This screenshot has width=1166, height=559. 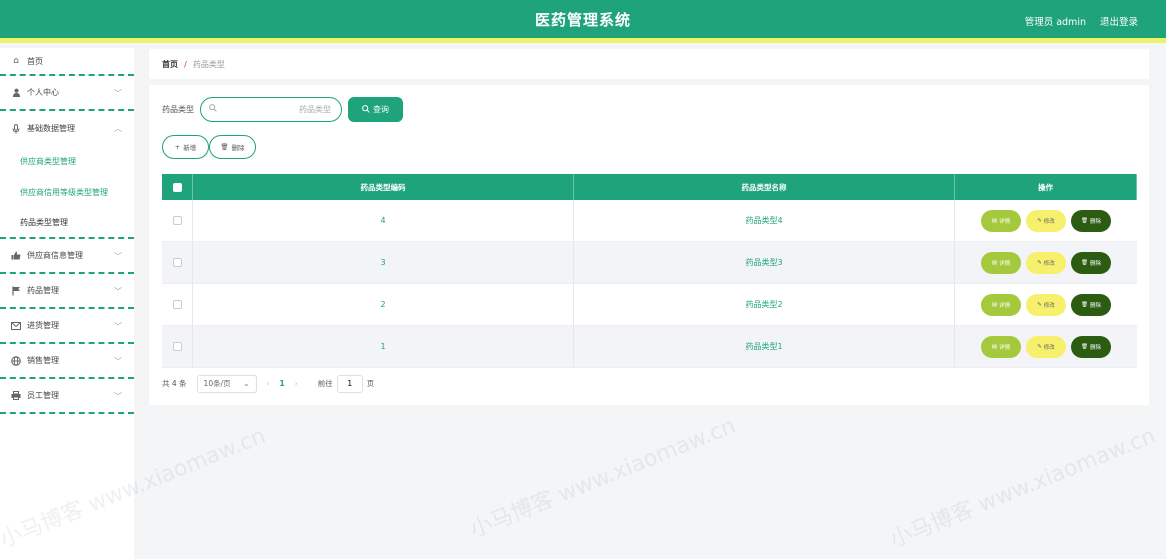 What do you see at coordinates (383, 347) in the screenshot?
I see `cell-code: 1` at bounding box center [383, 347].